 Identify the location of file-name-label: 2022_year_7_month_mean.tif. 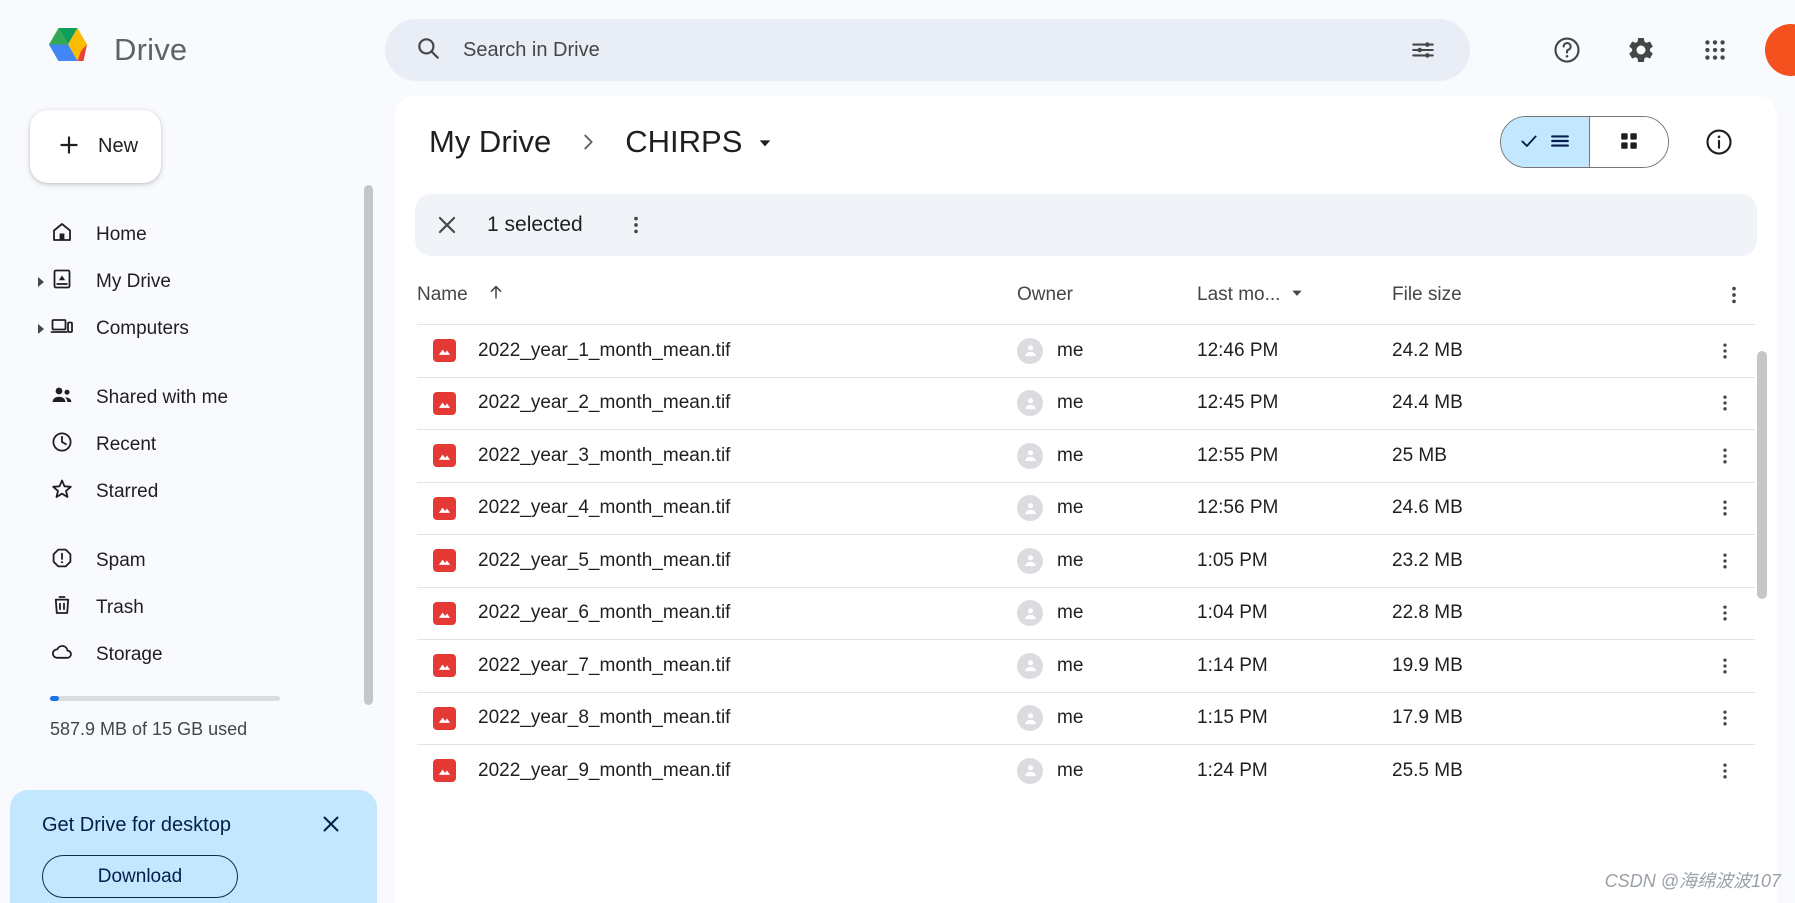
(604, 665).